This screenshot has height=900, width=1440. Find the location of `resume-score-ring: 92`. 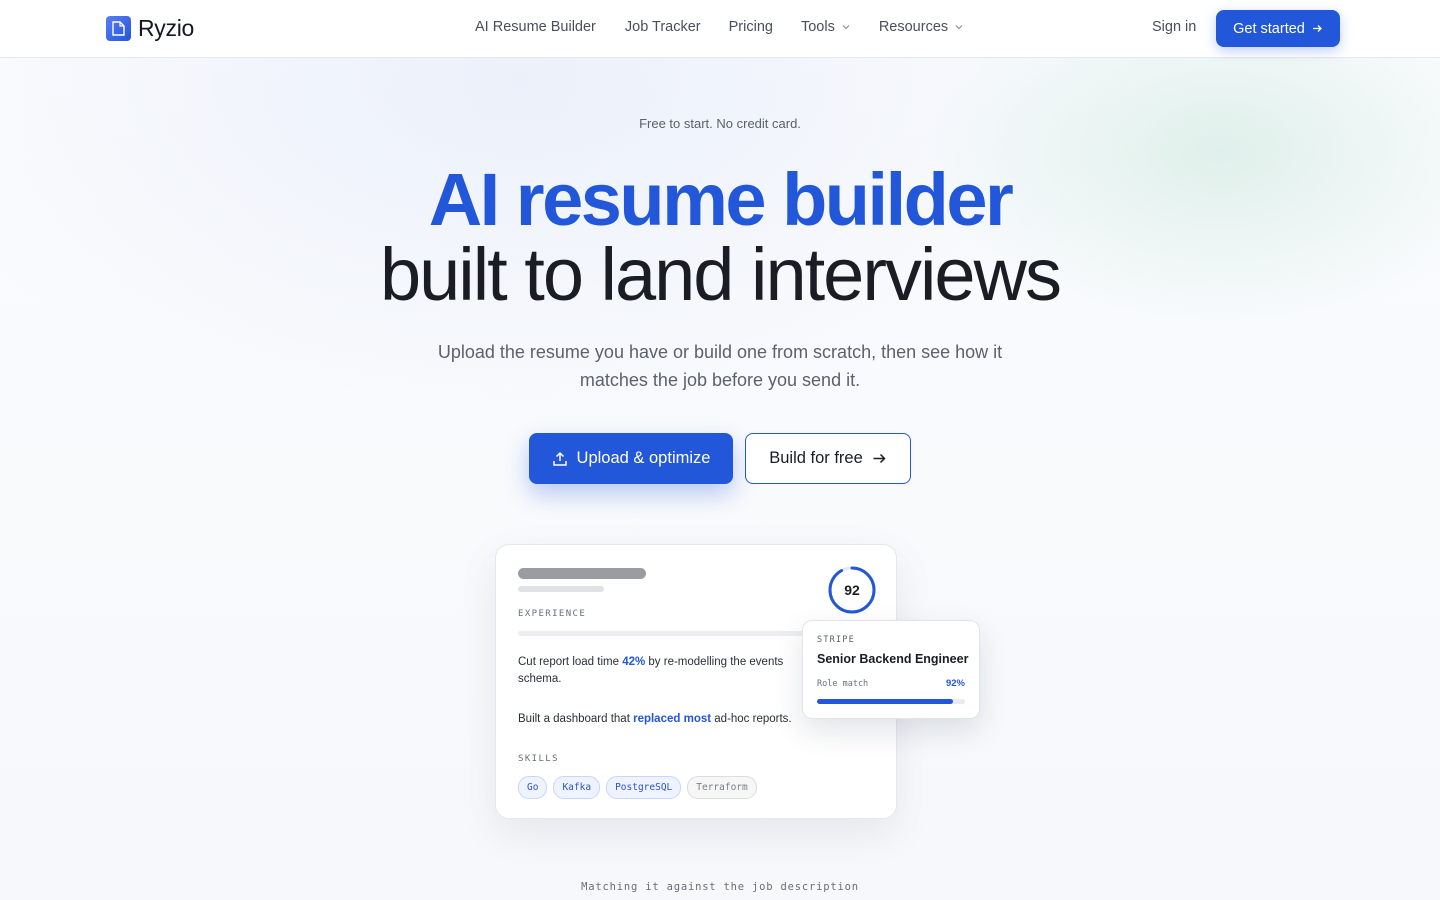

resume-score-ring: 92 is located at coordinates (852, 590).